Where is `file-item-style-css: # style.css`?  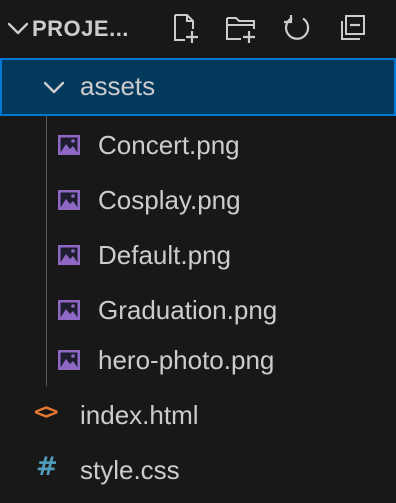 file-item-style-css: # style.css is located at coordinates (198, 470).